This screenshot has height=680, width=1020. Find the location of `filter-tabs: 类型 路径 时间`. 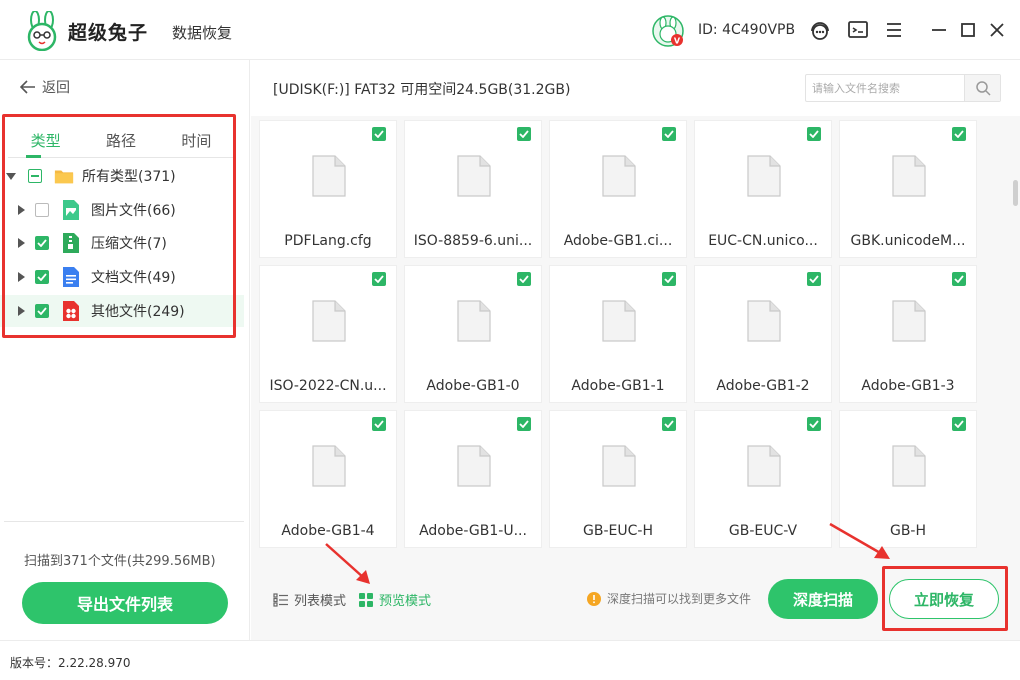

filter-tabs: 类型 路径 时间 is located at coordinates (121, 140).